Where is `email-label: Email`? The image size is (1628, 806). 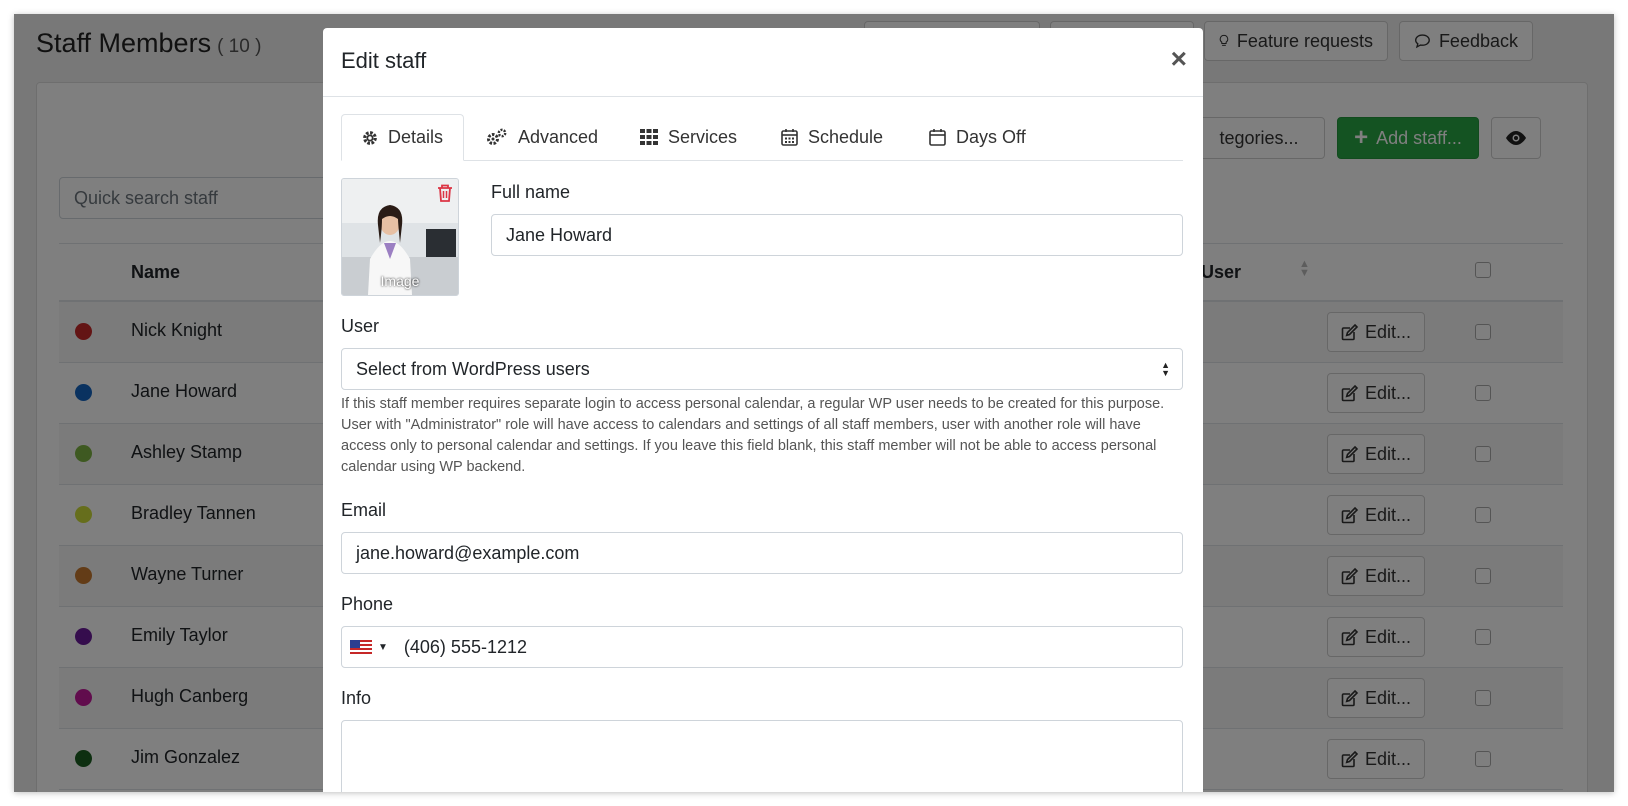 email-label: Email is located at coordinates (364, 510).